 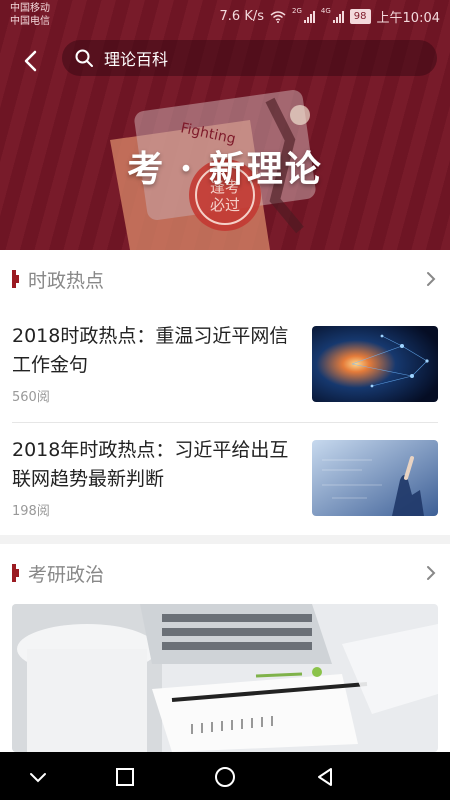 What do you see at coordinates (30, 8) in the screenshot?
I see `carrier-1: 中国移动` at bounding box center [30, 8].